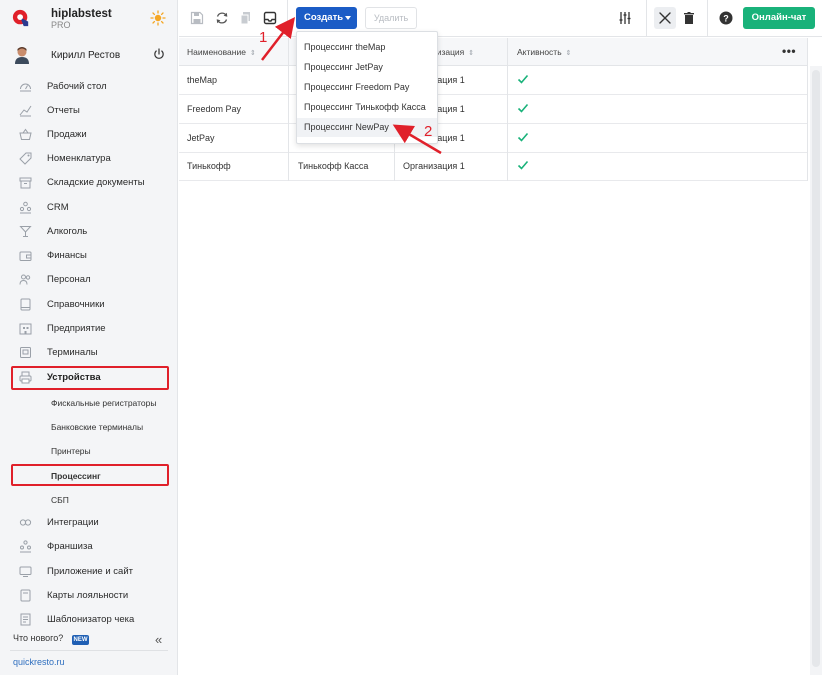  I want to click on sales-basket-icon, so click(25, 134).